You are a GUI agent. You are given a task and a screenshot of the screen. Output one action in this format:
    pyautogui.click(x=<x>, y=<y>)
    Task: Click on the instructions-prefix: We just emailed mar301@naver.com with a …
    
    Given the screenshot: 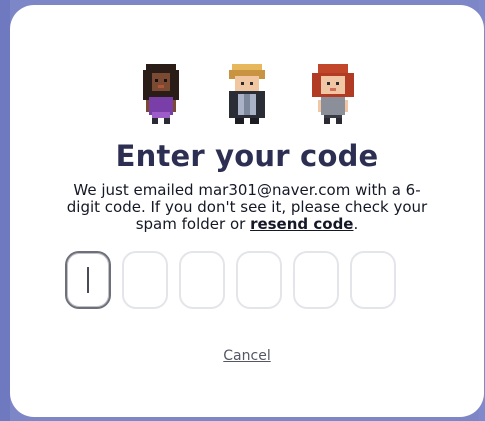 What is the action you would take?
    pyautogui.click(x=247, y=207)
    